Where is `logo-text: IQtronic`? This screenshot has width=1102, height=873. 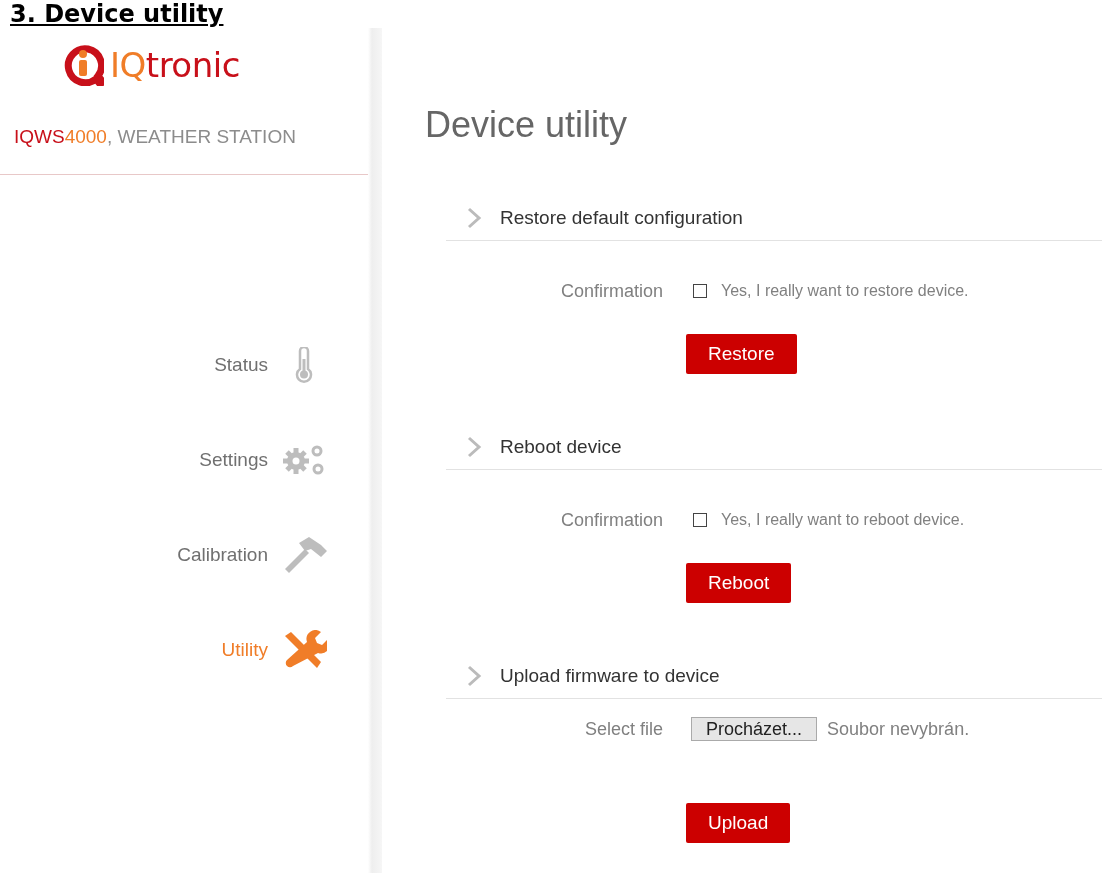 logo-text: IQtronic is located at coordinates (175, 65).